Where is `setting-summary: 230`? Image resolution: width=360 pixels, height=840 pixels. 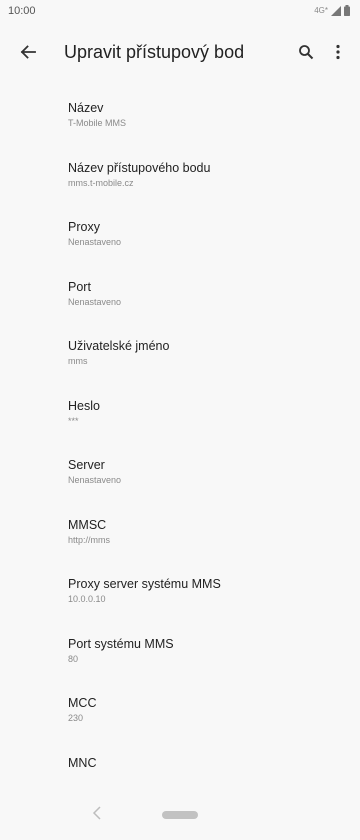
setting-summary: 230 is located at coordinates (76, 718).